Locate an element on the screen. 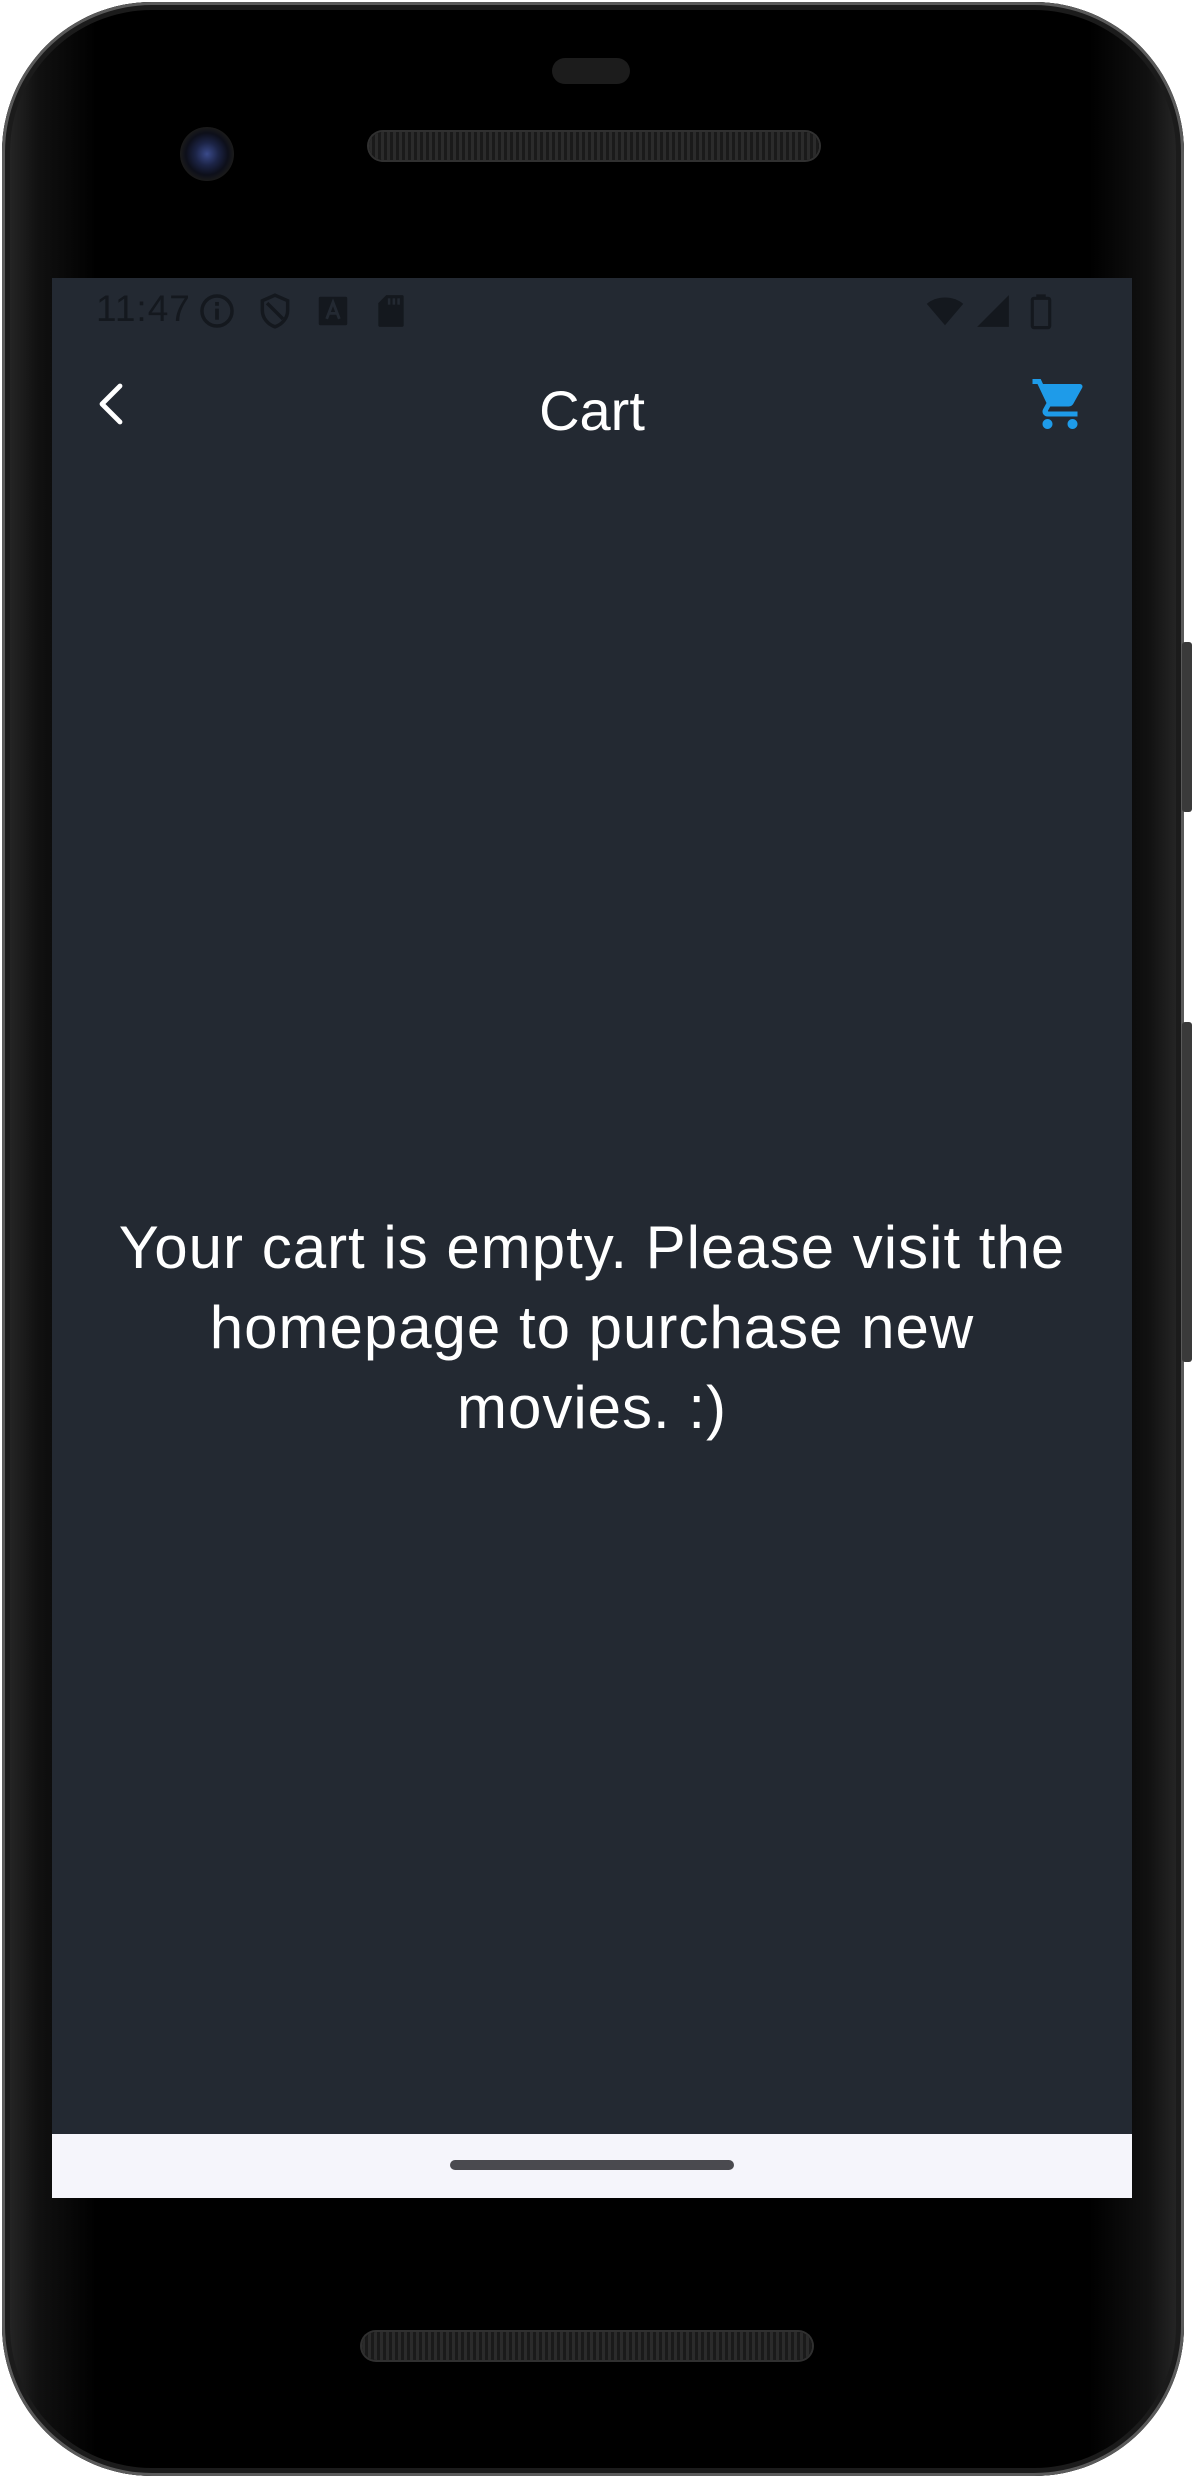  volume-button is located at coordinates (1187, 1192).